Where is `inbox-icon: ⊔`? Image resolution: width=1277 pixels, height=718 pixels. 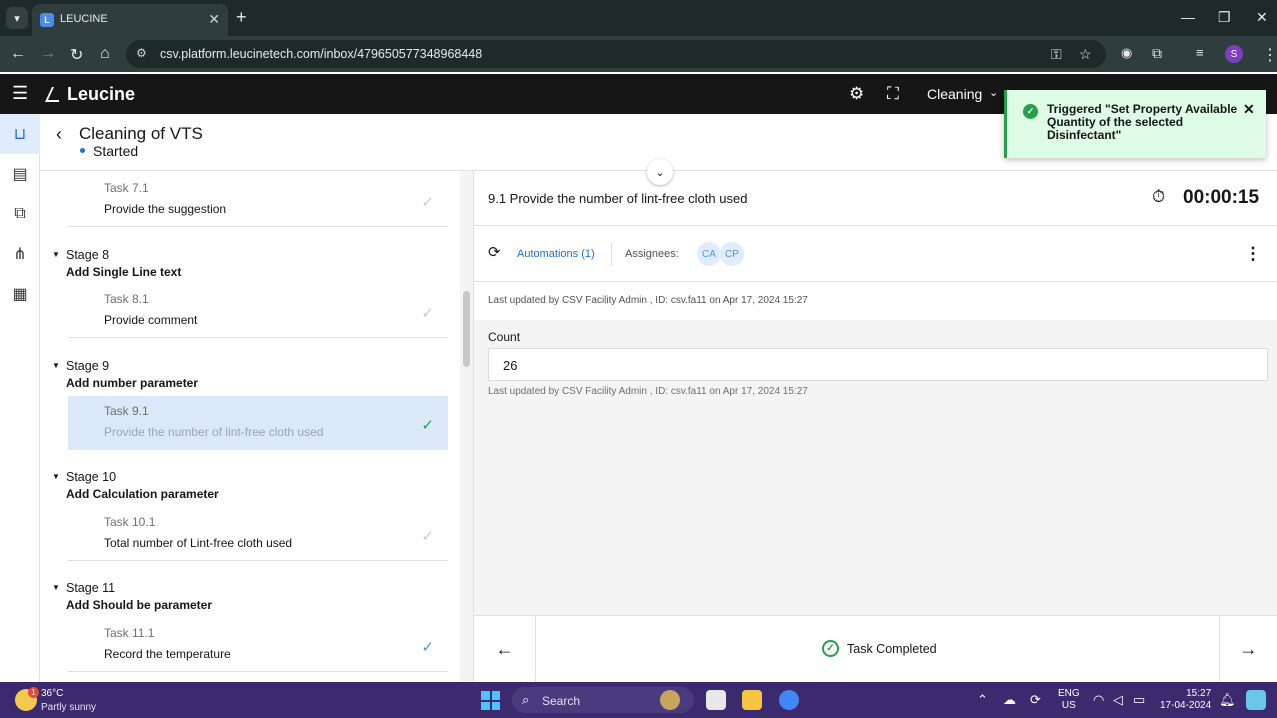
inbox-icon: ⊔ is located at coordinates (20, 134).